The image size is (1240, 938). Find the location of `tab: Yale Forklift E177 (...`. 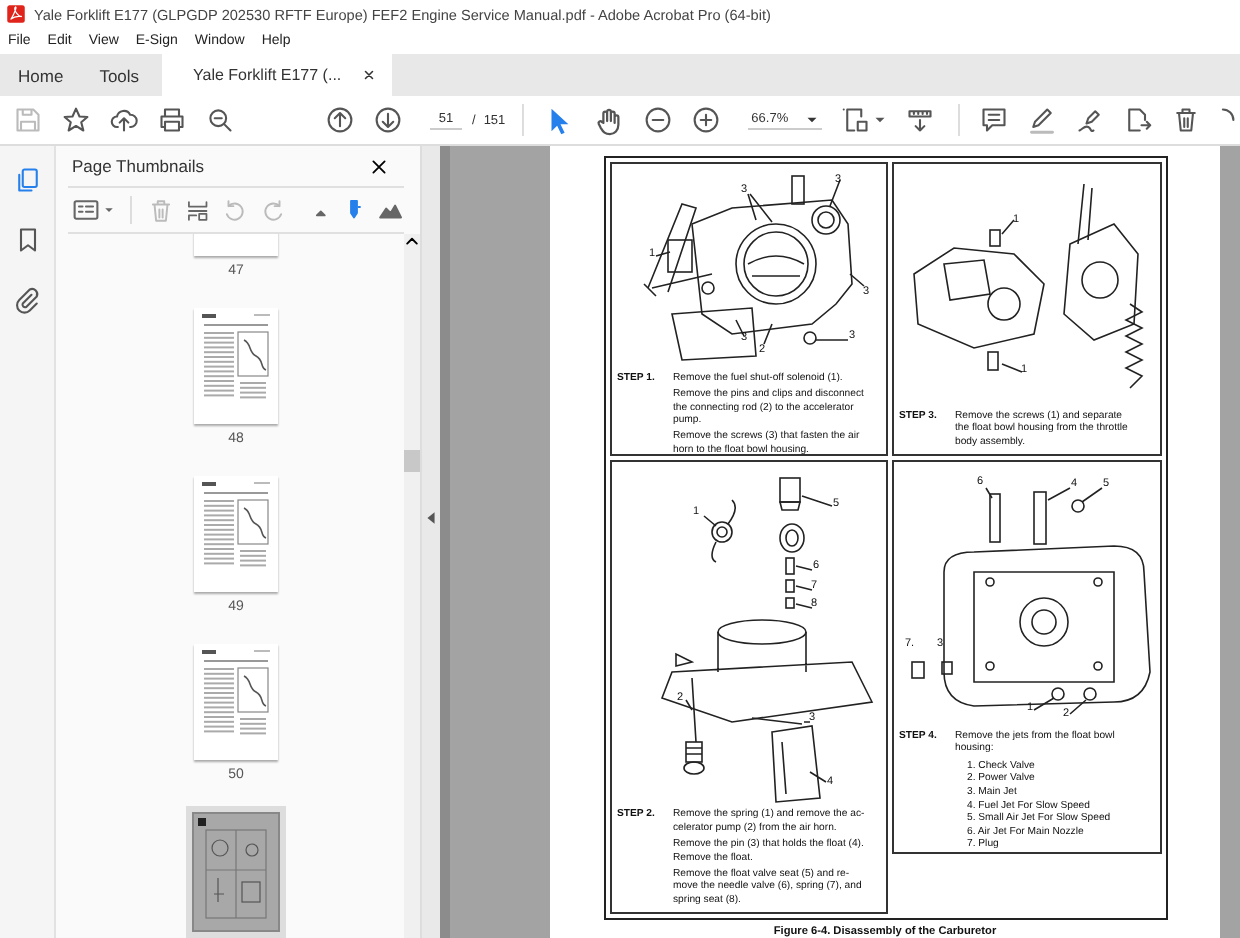

tab: Yale Forklift E177 (... is located at coordinates (276, 75).